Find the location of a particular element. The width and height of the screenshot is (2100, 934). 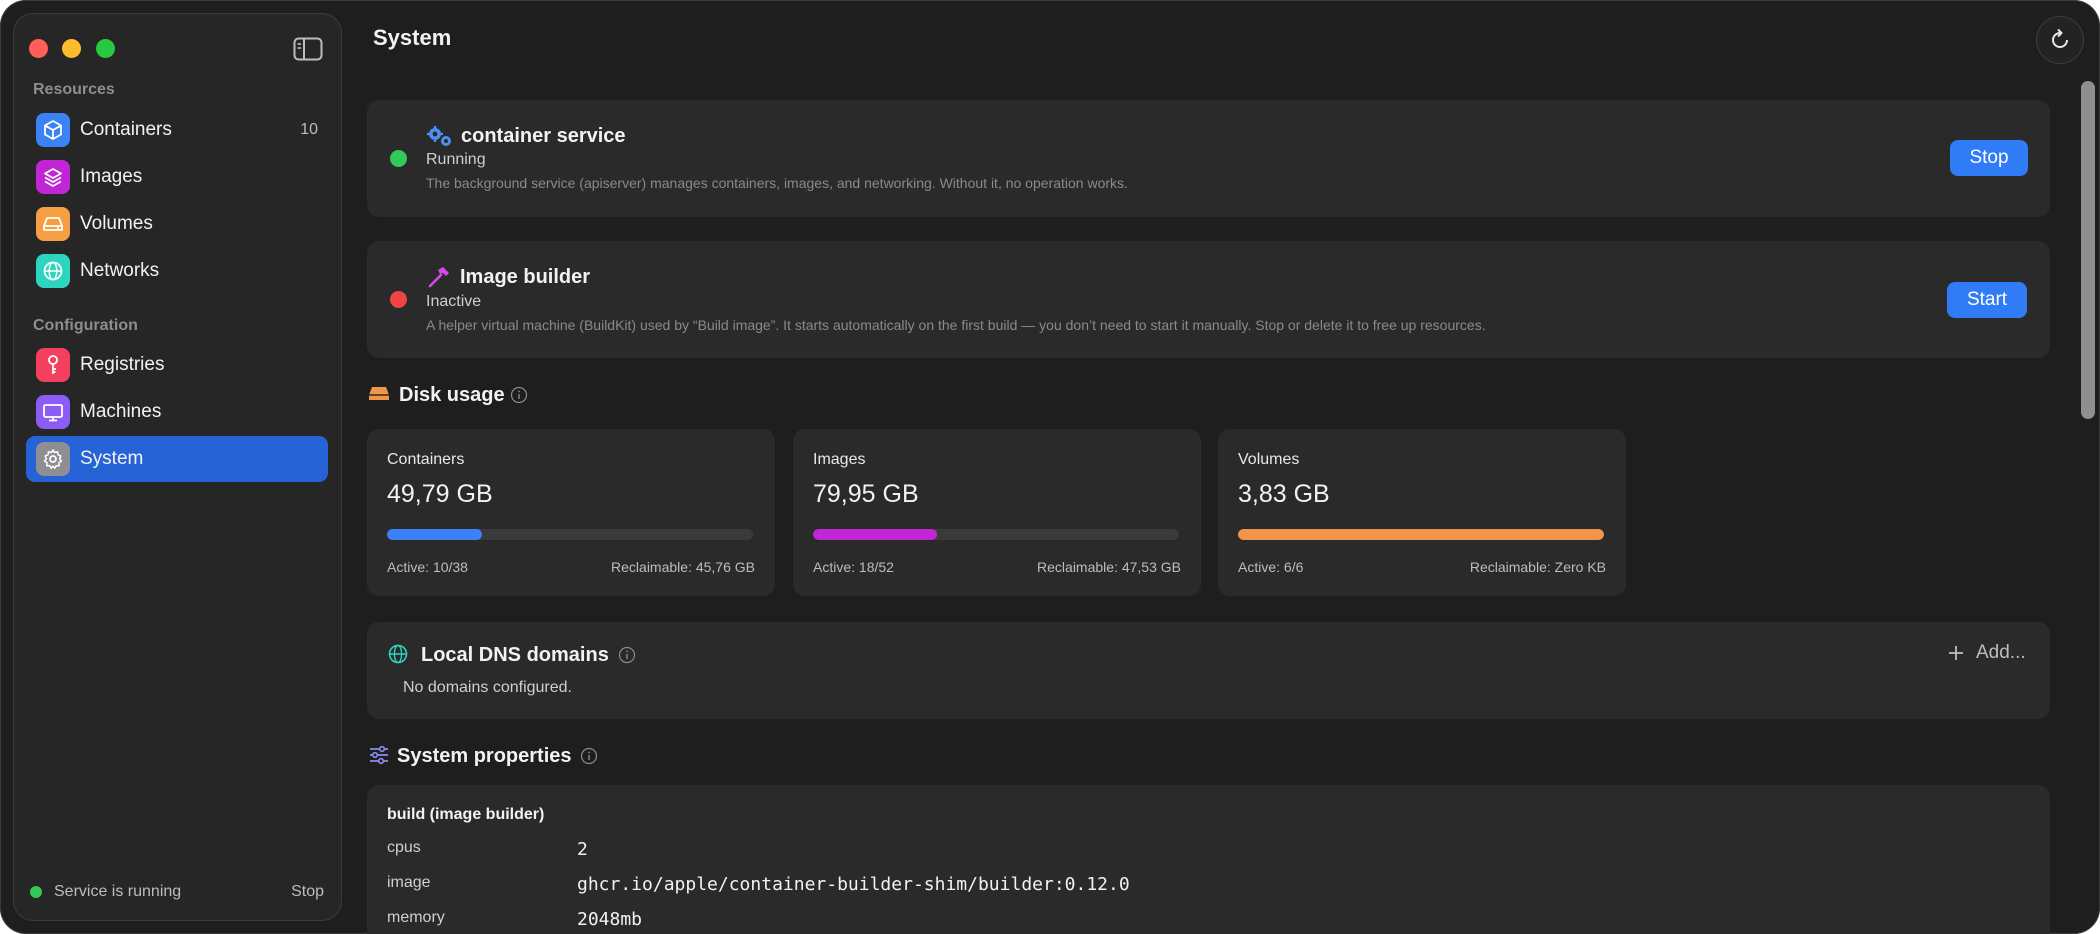

disk-card-title: Images is located at coordinates (839, 459).